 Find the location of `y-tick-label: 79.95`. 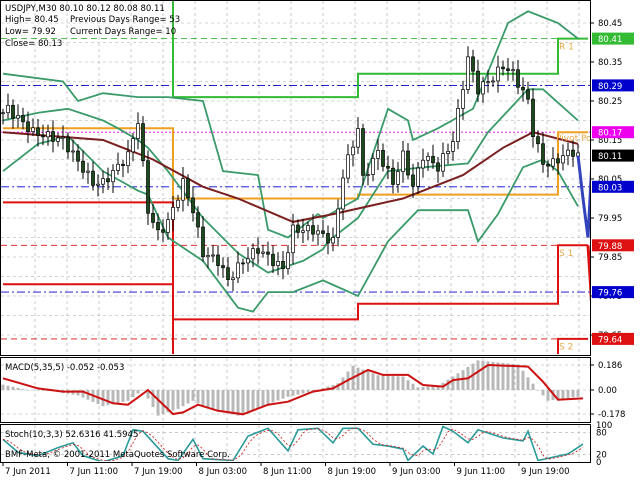

y-tick-label: 79.95 is located at coordinates (610, 219).